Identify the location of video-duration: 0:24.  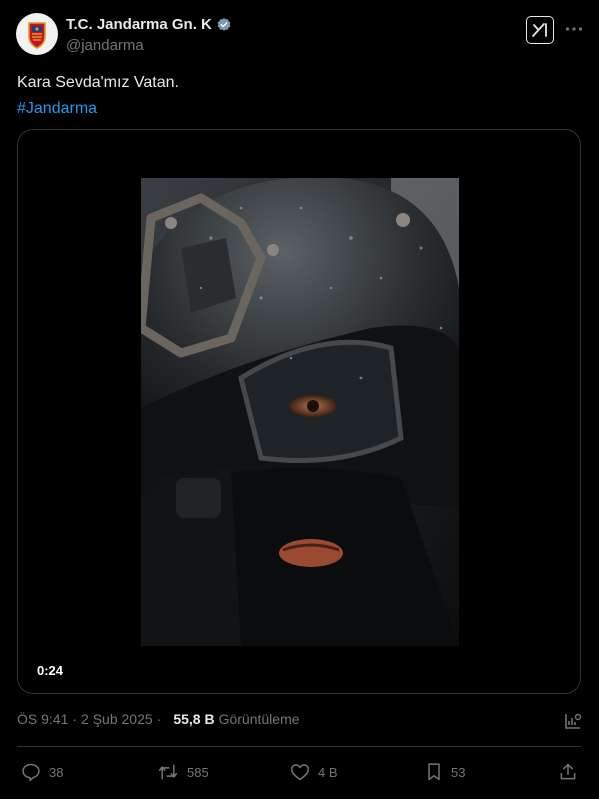
(50, 670).